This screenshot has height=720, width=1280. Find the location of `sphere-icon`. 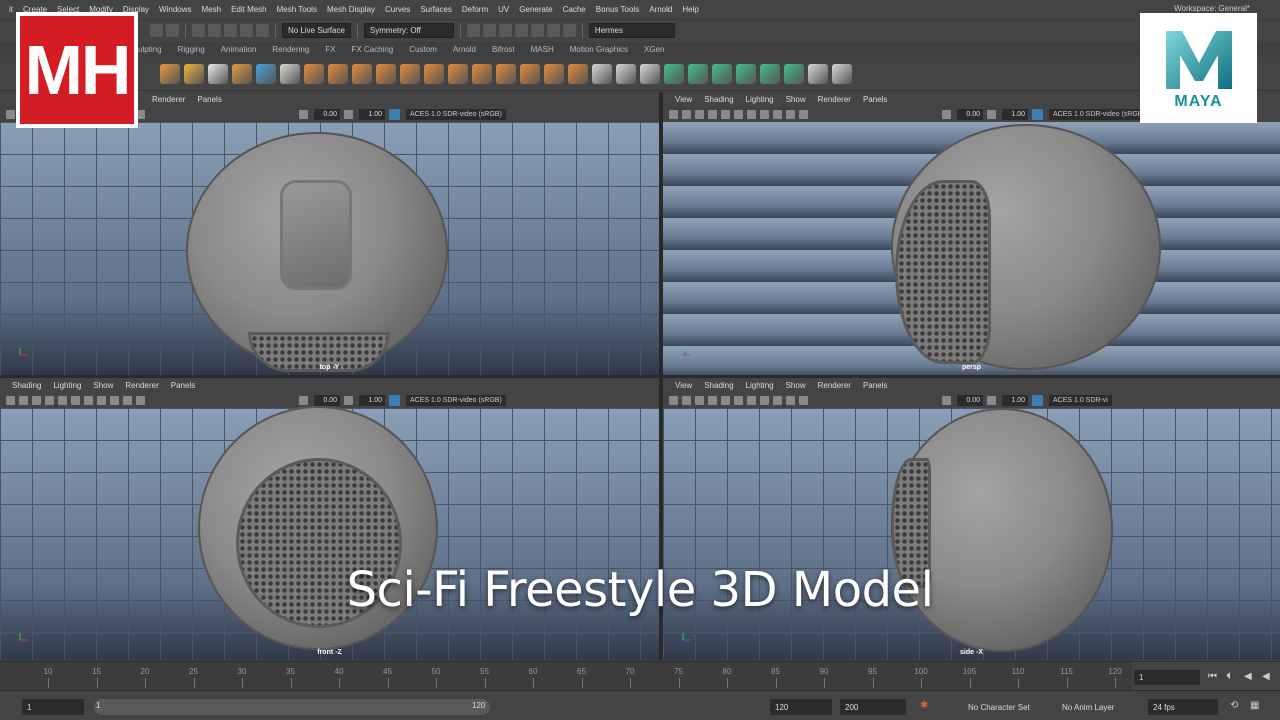

sphere-icon is located at coordinates (170, 73).